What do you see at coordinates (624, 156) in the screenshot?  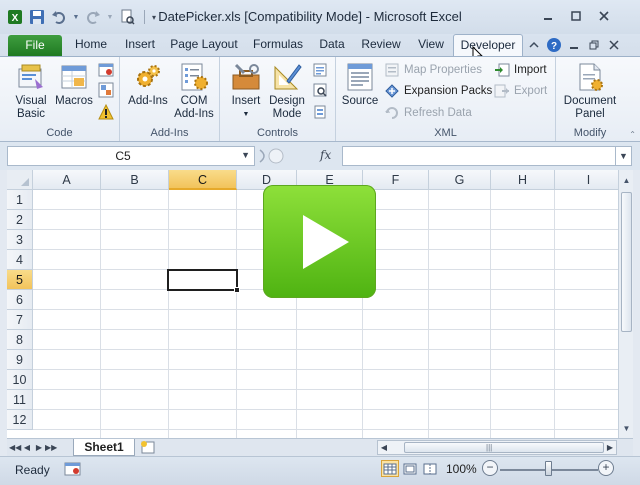 I see `expand-formula-bar-icon: ▼` at bounding box center [624, 156].